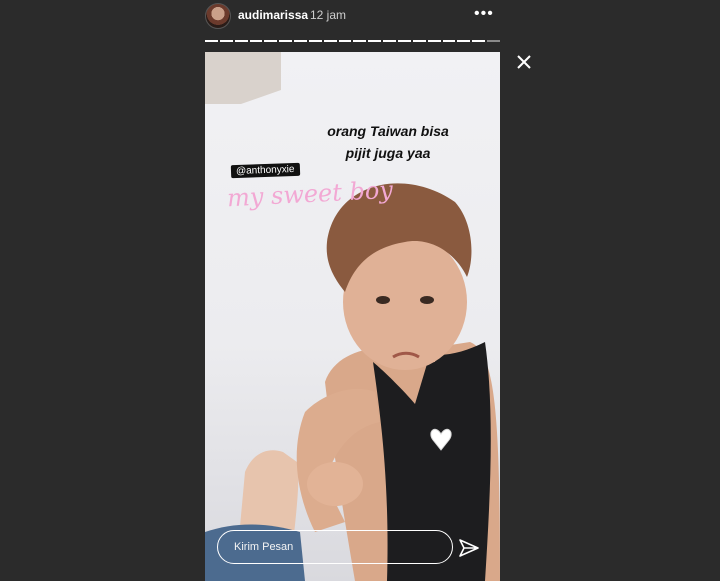 This screenshot has width=720, height=581. Describe the element at coordinates (328, 15) in the screenshot. I see `timestamp: 12 jam` at that location.